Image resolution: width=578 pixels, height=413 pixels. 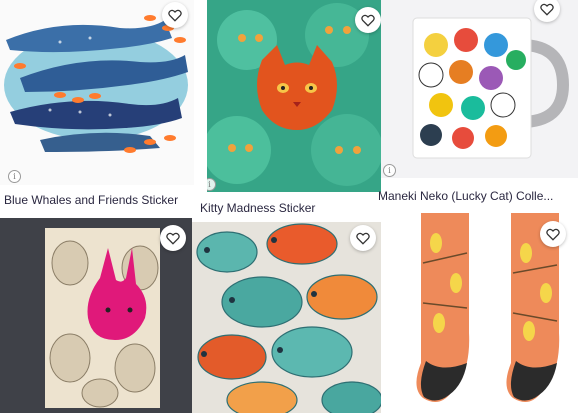 I want to click on product-image-maneki-neko-mug, so click(x=479, y=89).